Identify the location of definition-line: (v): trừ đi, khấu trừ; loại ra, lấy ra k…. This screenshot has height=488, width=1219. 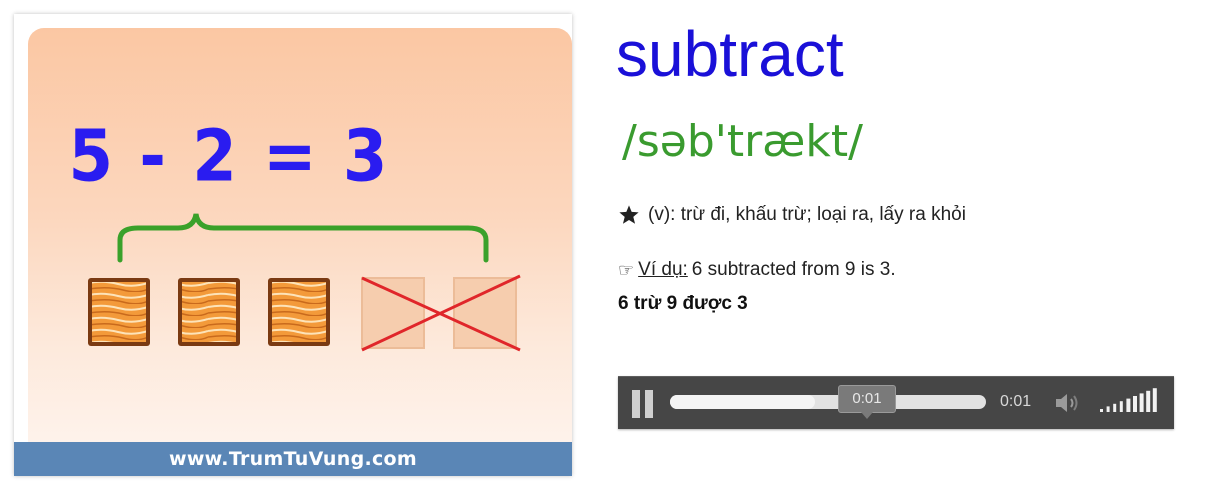
(792, 215).